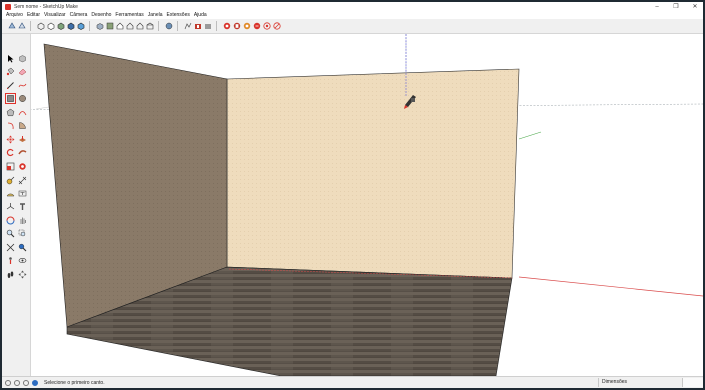  I want to click on make-component-icon, so click(22, 58).